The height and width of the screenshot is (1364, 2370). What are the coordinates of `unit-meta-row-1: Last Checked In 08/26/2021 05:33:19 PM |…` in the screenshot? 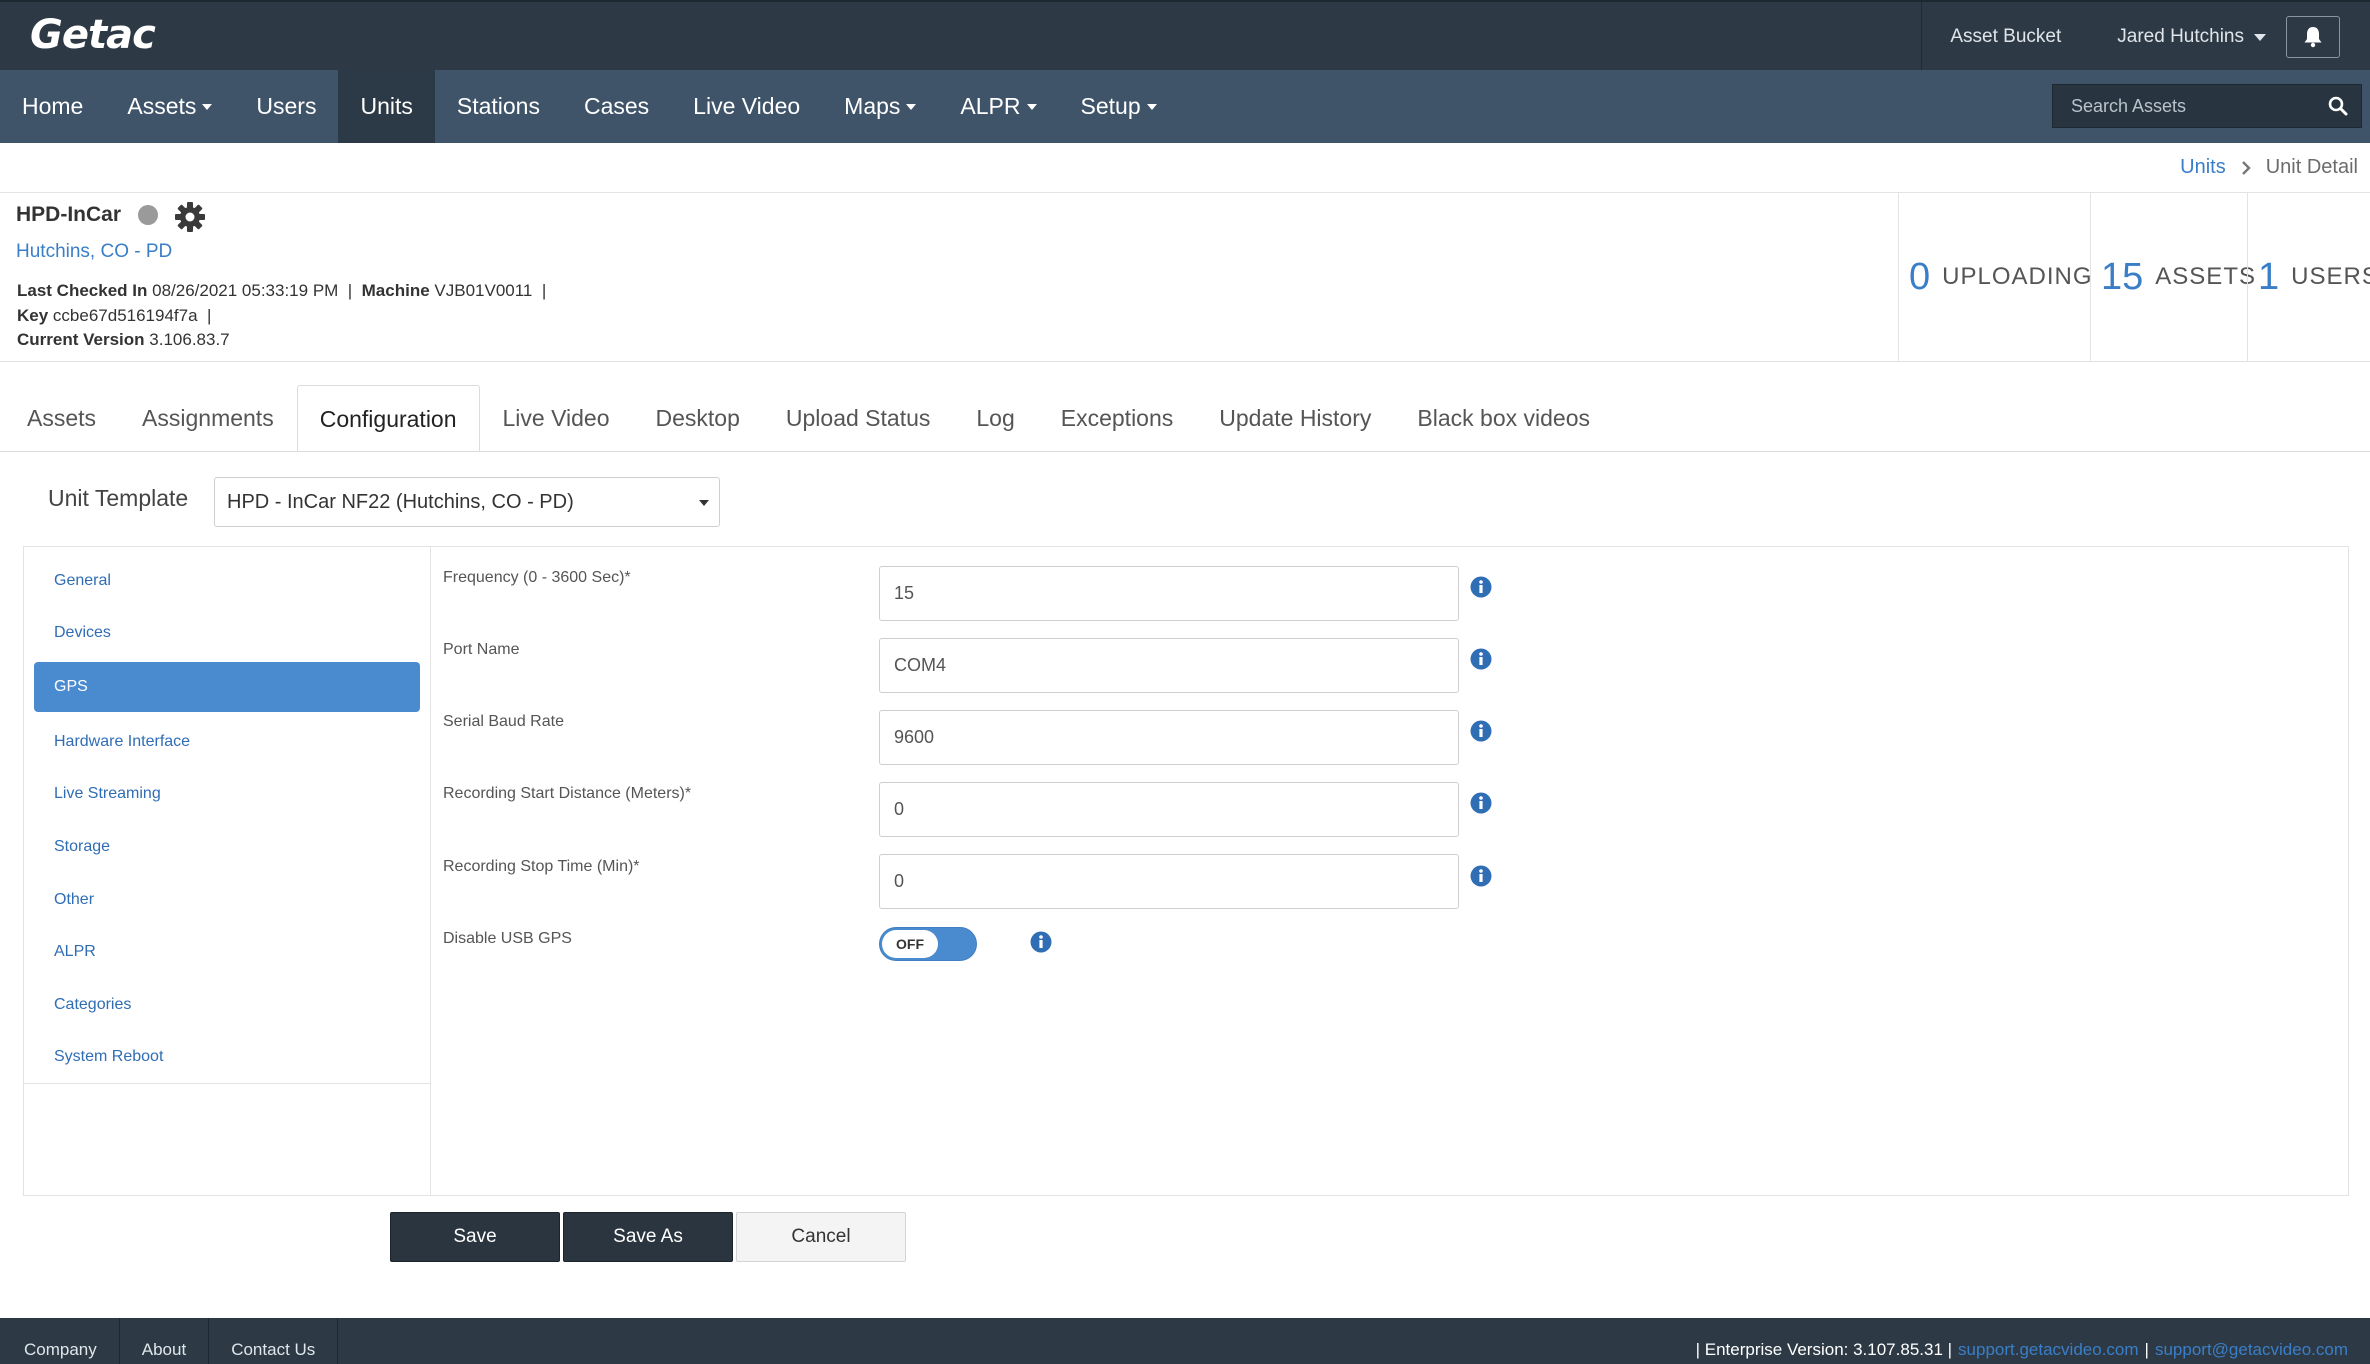 It's located at (281, 291).